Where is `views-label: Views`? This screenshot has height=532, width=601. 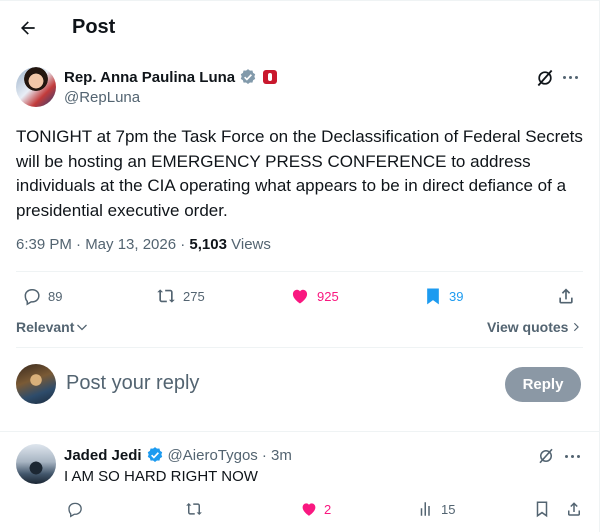 views-label: Views is located at coordinates (251, 244).